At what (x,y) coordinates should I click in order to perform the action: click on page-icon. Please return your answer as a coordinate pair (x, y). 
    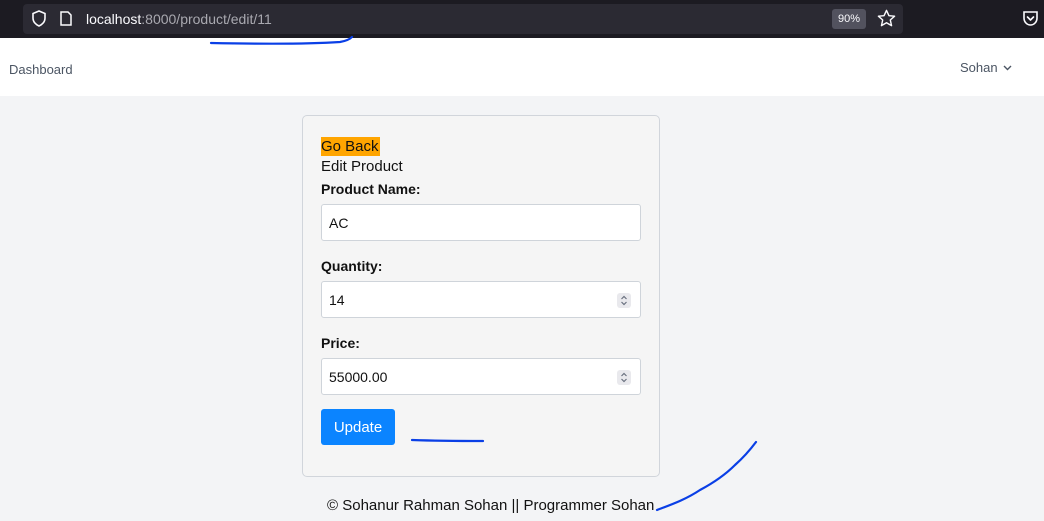
    Looking at the image, I should click on (66, 18).